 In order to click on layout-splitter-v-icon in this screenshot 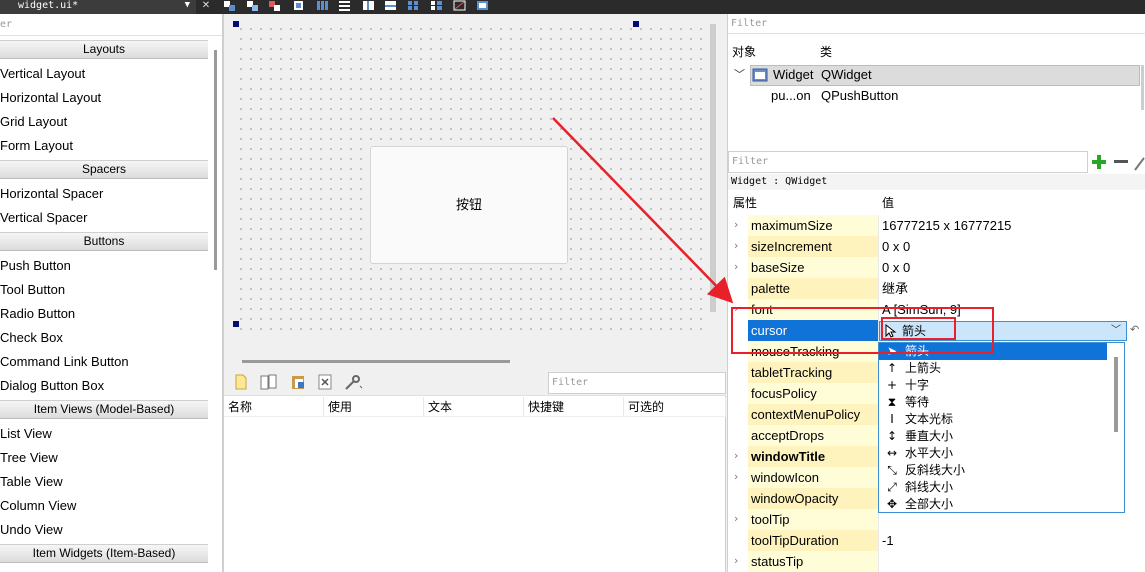, I will do `click(390, 5)`.